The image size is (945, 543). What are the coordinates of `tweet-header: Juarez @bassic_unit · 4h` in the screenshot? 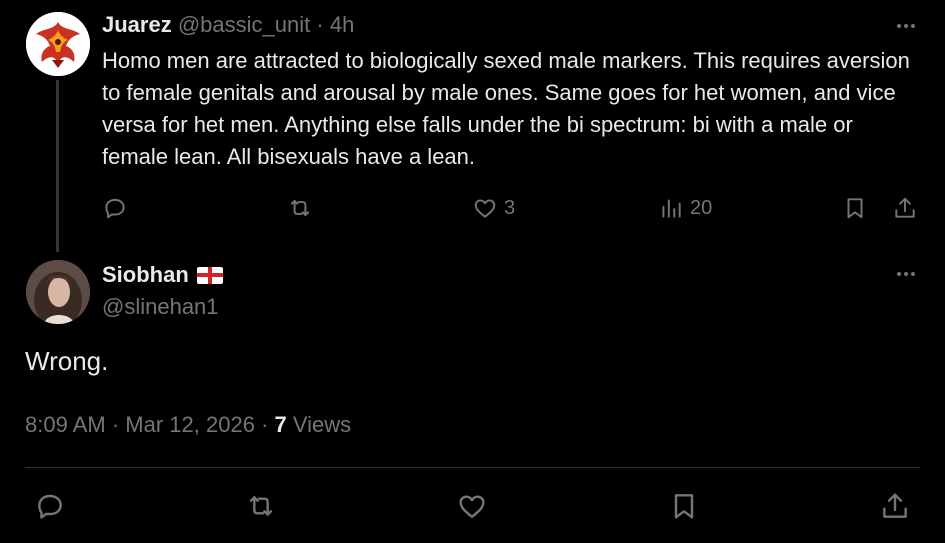 It's located at (228, 25).